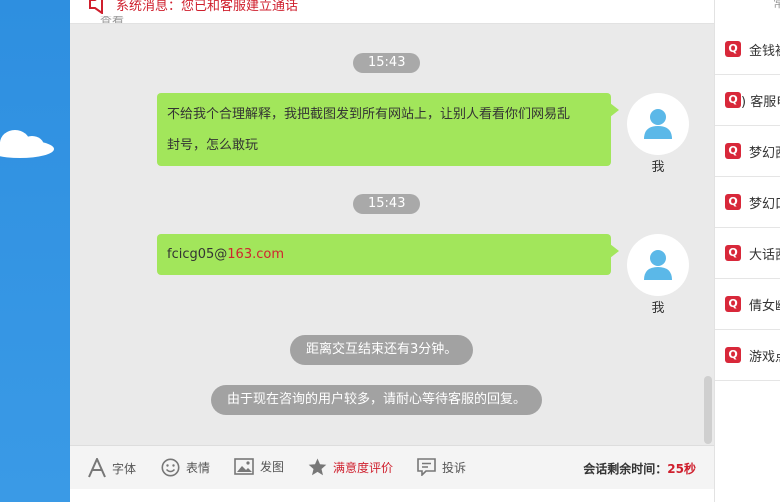  I want to click on faq-item: Q 游戏点, so click(747, 355).